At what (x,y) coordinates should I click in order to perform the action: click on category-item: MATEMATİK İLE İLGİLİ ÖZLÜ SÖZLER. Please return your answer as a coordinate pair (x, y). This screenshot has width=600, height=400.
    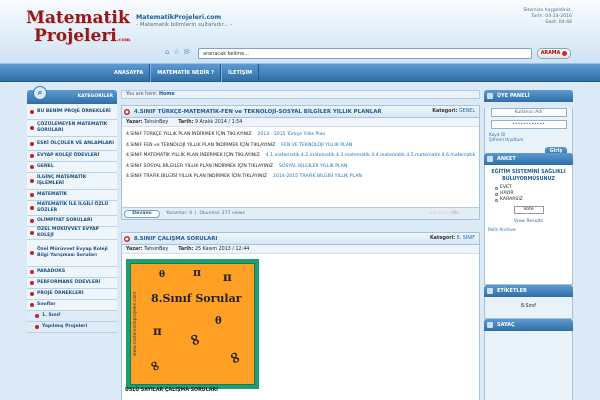
    Looking at the image, I should click on (72, 208).